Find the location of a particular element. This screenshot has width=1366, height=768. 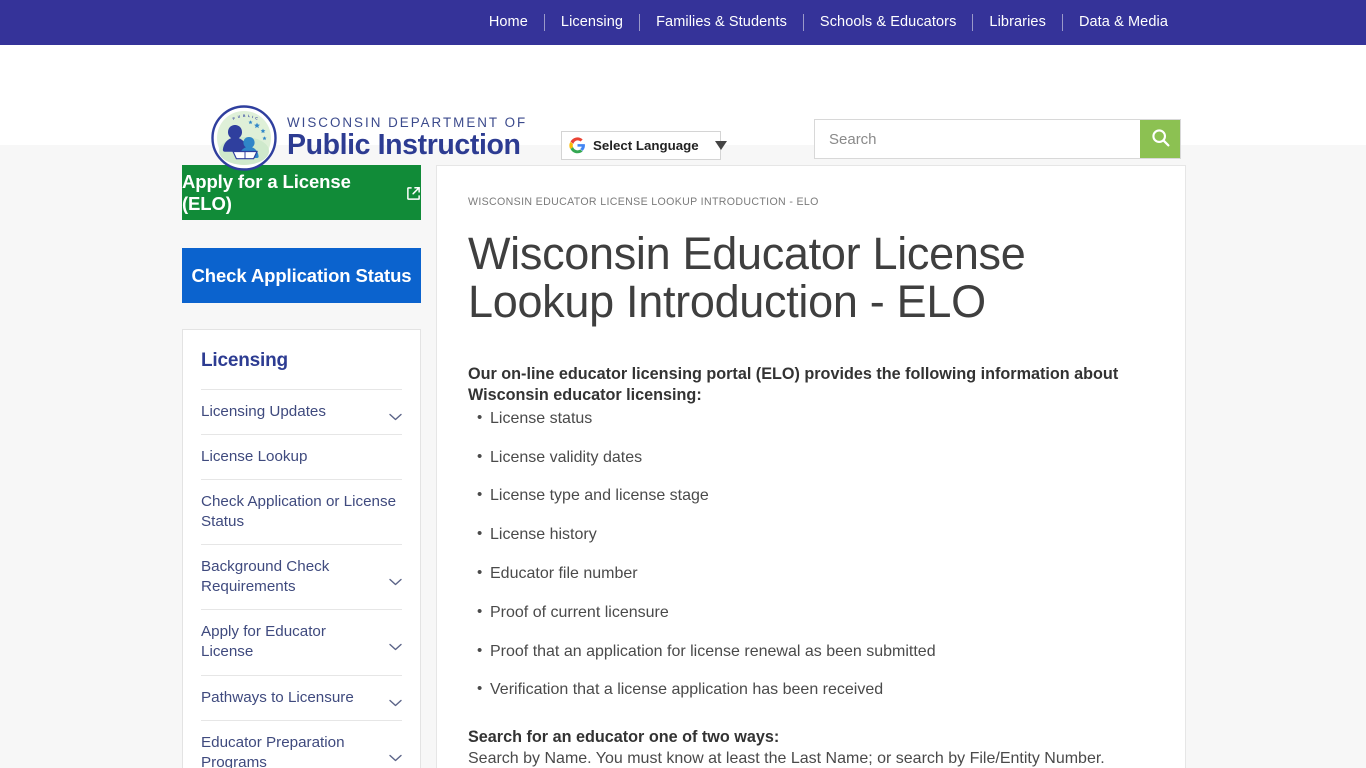

search-submit-button is located at coordinates (1160, 139).